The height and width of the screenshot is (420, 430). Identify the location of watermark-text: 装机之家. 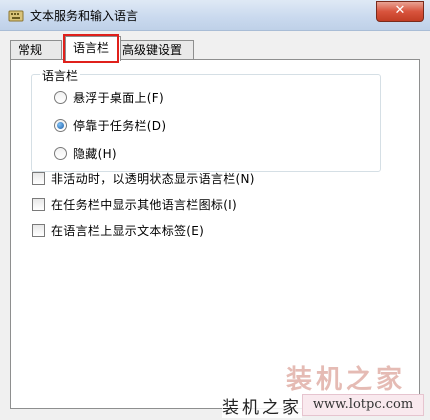
(262, 405).